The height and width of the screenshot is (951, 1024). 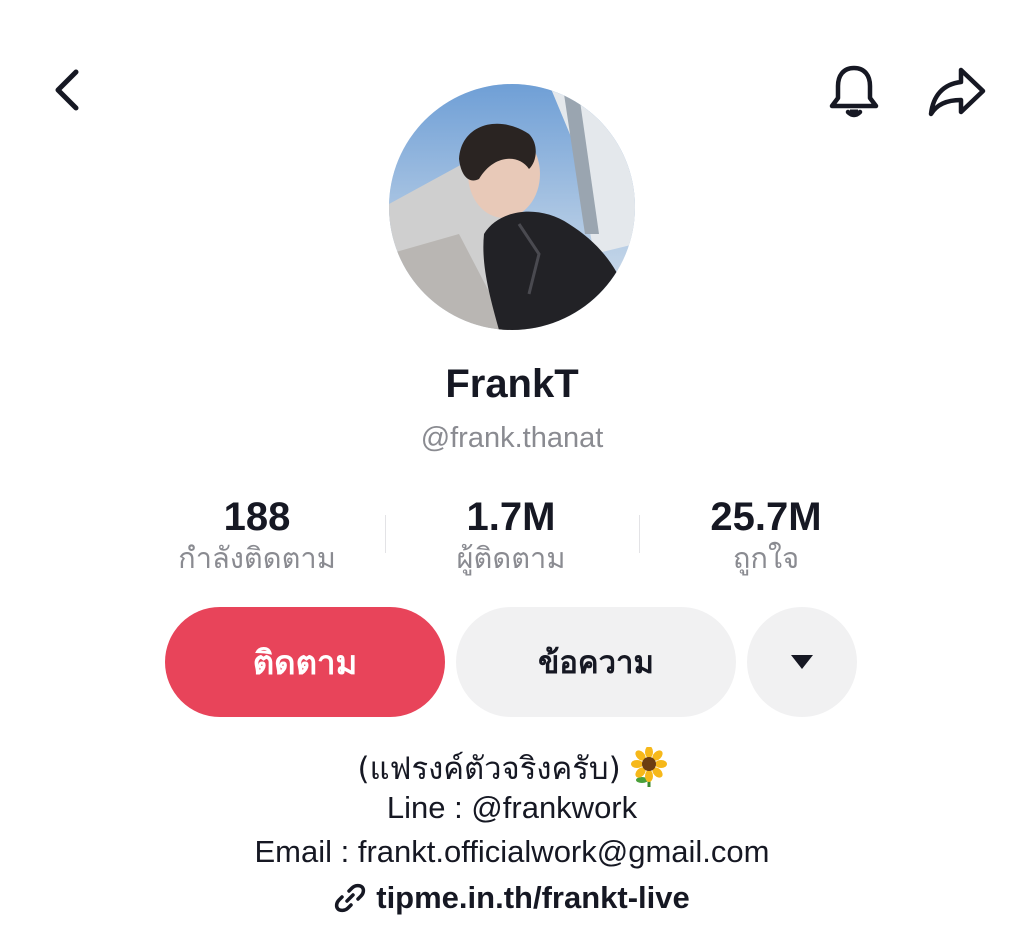 I want to click on stat-followers: 1.7M ผู้ติดตาม, so click(x=511, y=535).